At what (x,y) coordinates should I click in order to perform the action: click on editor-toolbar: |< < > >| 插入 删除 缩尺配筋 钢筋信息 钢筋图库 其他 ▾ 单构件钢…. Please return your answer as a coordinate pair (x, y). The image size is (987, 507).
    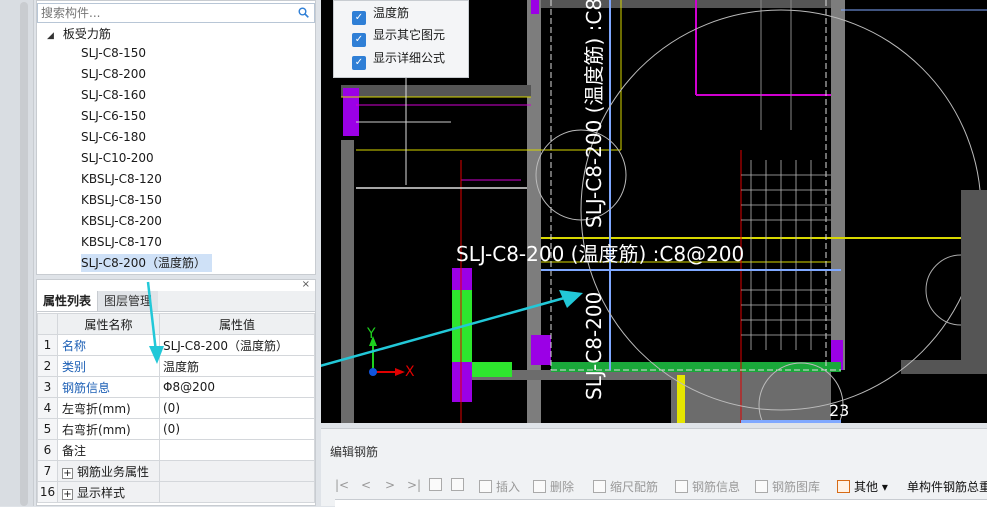
    Looking at the image, I should click on (654, 486).